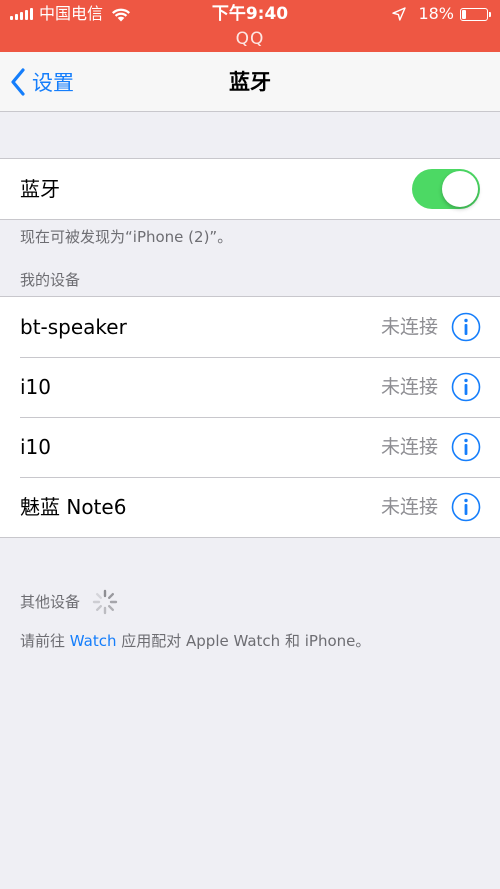 The width and height of the screenshot is (500, 889). Describe the element at coordinates (93, 641) in the screenshot. I see `watch-app-link: Watch` at that location.